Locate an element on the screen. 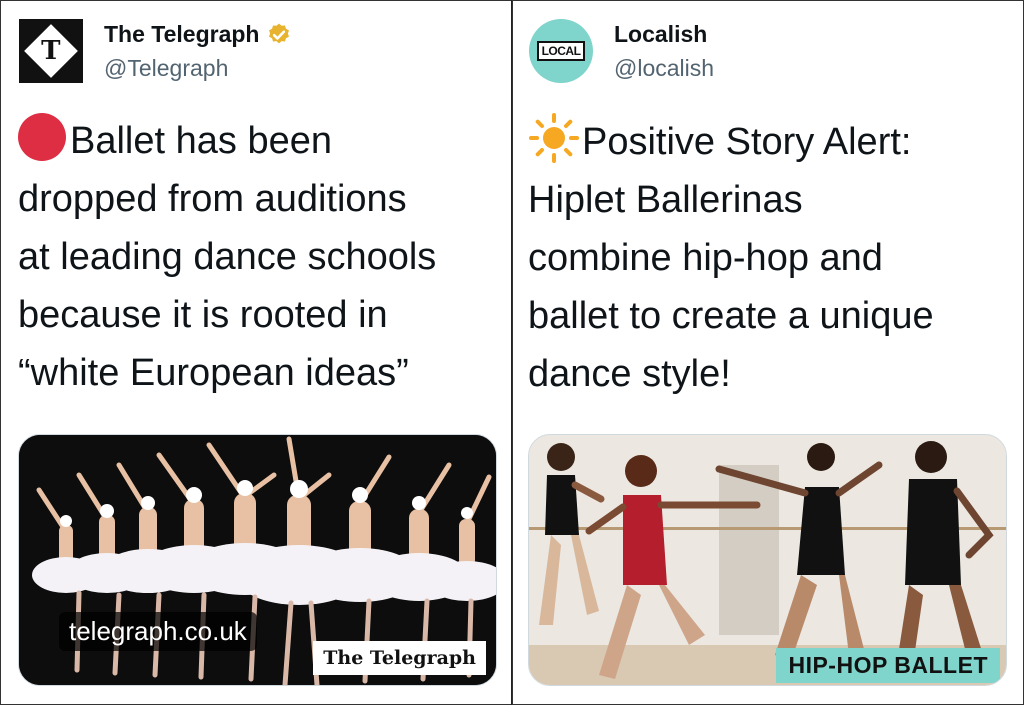  red-circle-icon is located at coordinates (42, 137).